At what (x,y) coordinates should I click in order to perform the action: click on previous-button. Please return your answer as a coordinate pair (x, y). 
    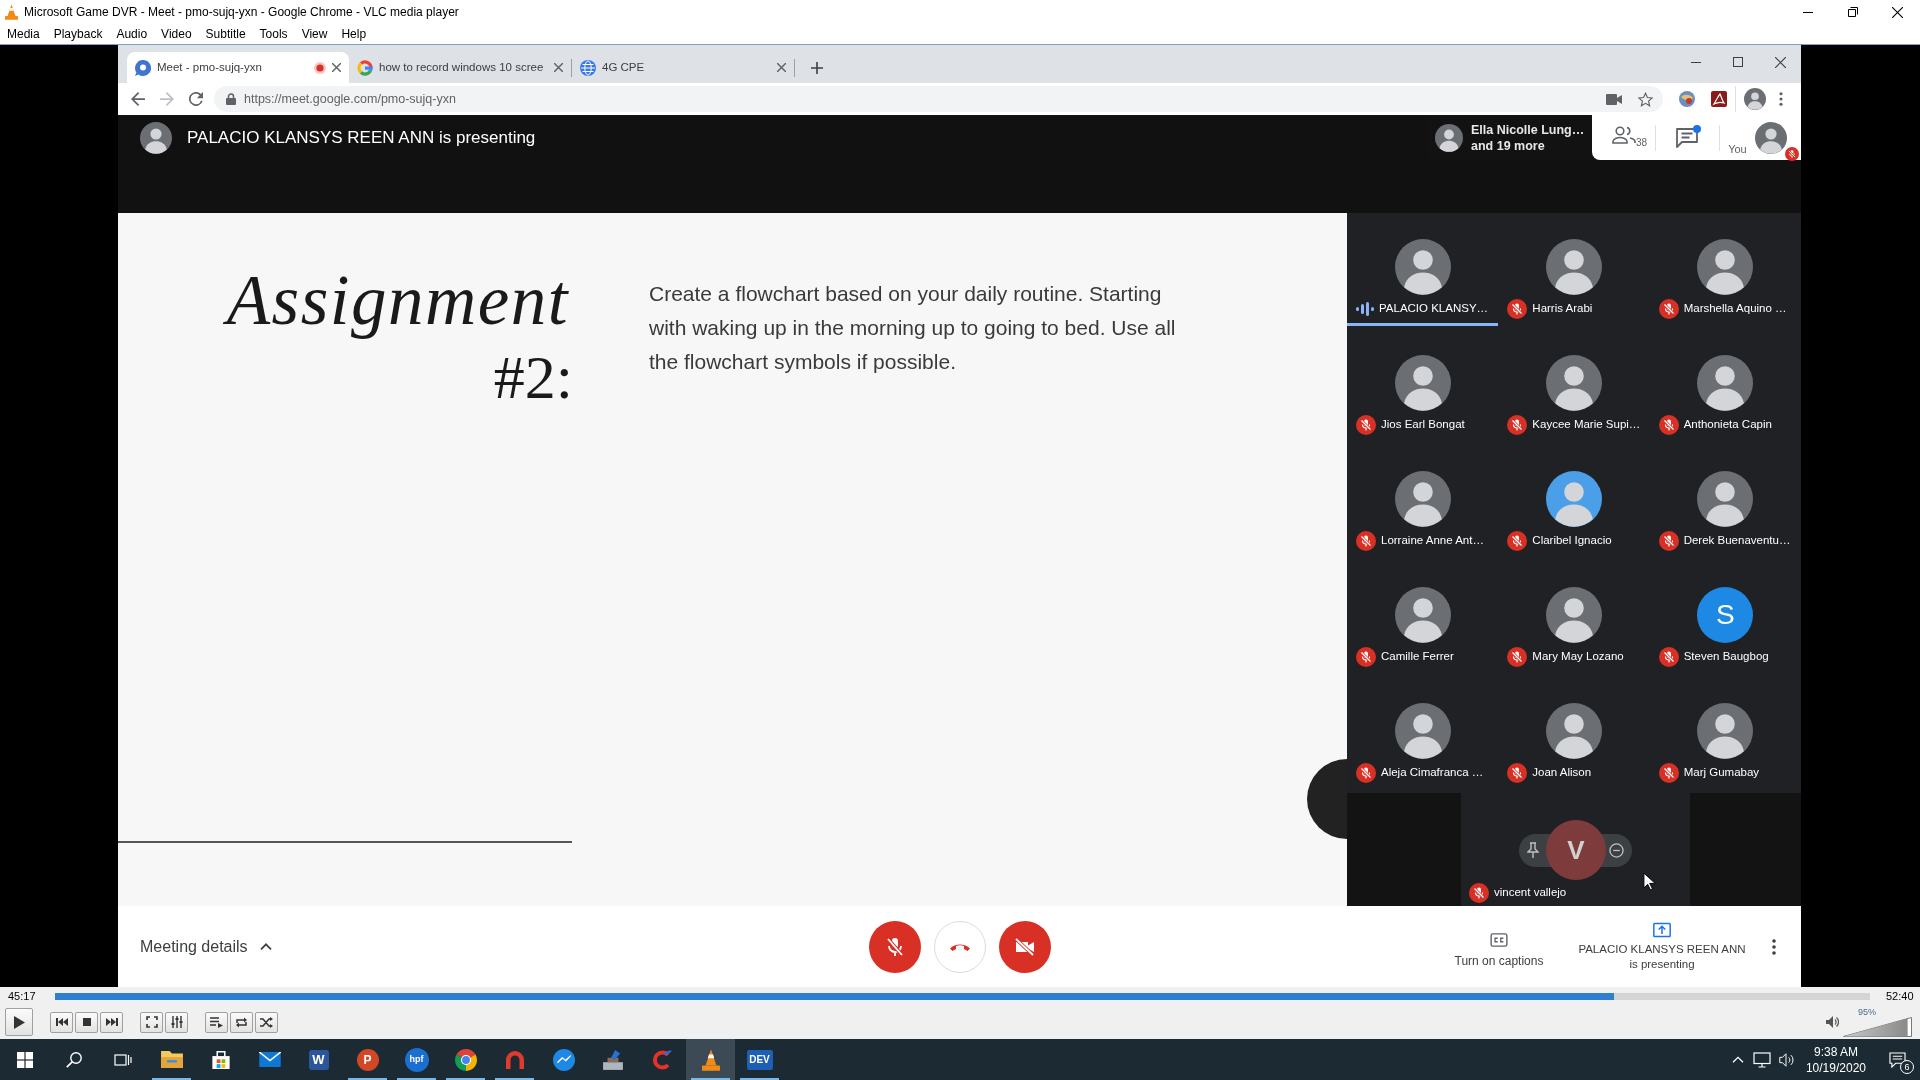
    Looking at the image, I should click on (61, 1022).